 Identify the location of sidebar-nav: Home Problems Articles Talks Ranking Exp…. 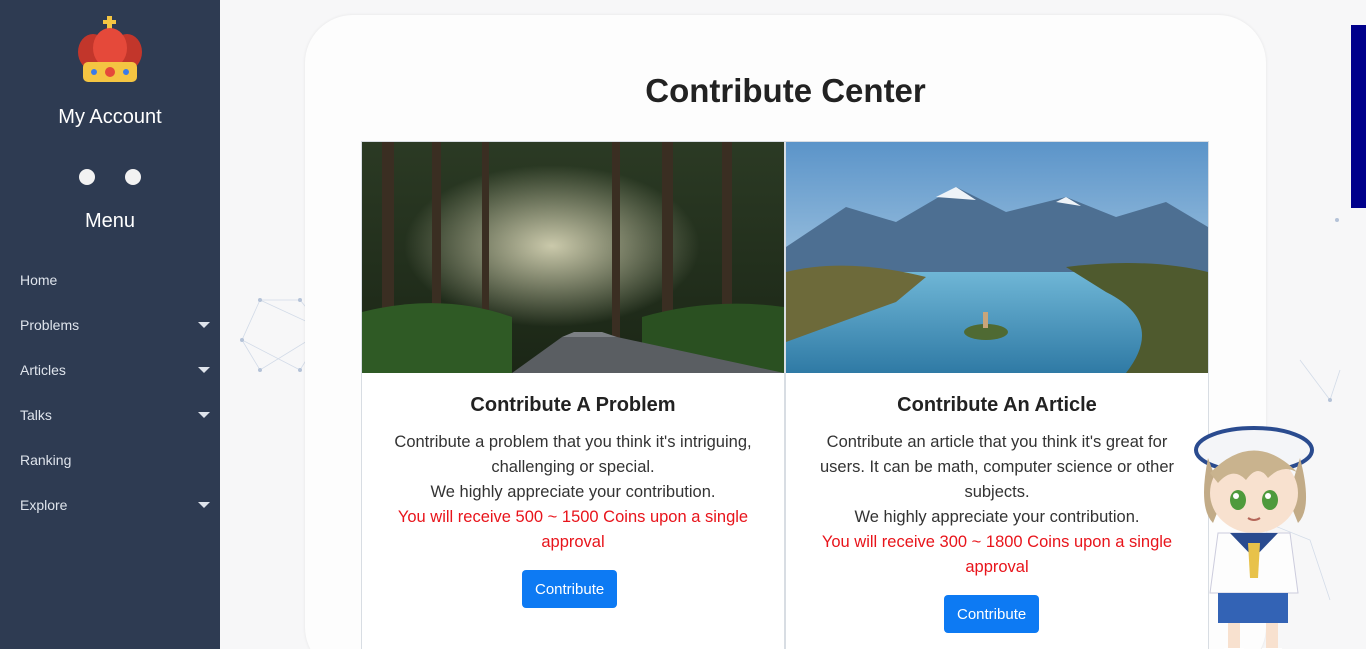
(110, 392).